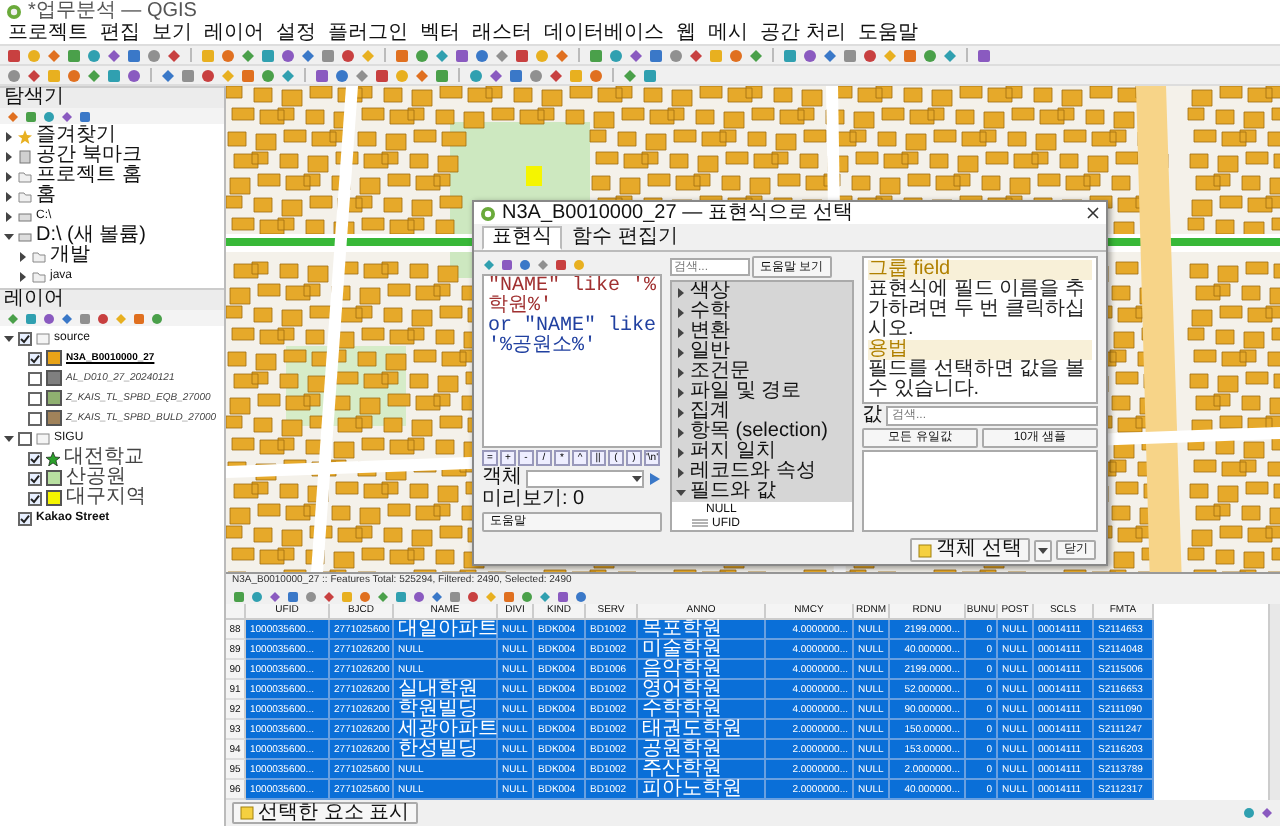 The image size is (1280, 826). I want to click on feature-dropdown, so click(585, 478).